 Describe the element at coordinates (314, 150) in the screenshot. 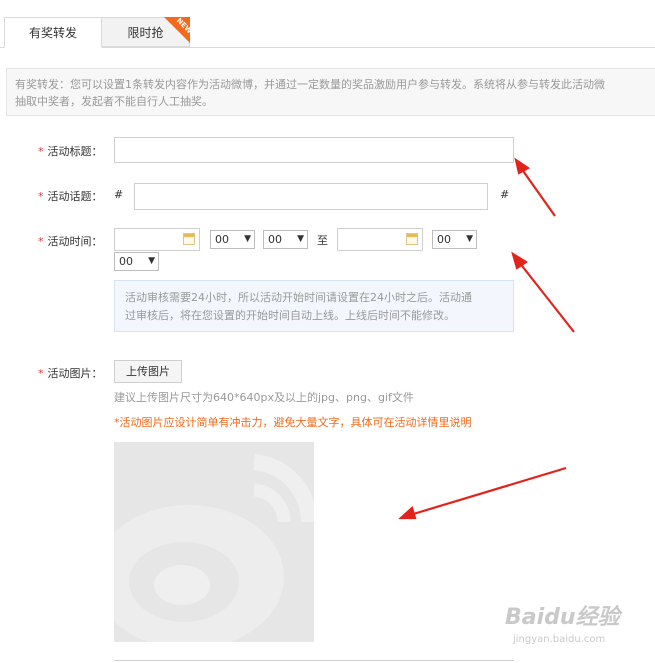

I see `title-input` at that location.